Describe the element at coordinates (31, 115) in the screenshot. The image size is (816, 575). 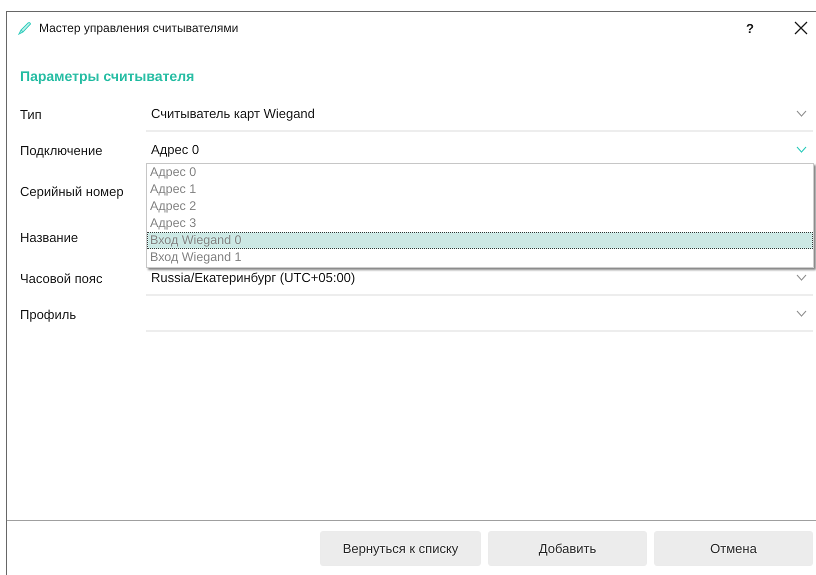
I see `field-label: Тип` at that location.